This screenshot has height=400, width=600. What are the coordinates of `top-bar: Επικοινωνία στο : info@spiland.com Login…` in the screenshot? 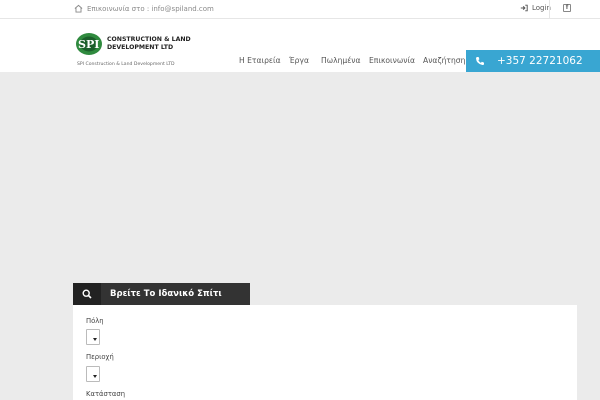 It's located at (300, 9).